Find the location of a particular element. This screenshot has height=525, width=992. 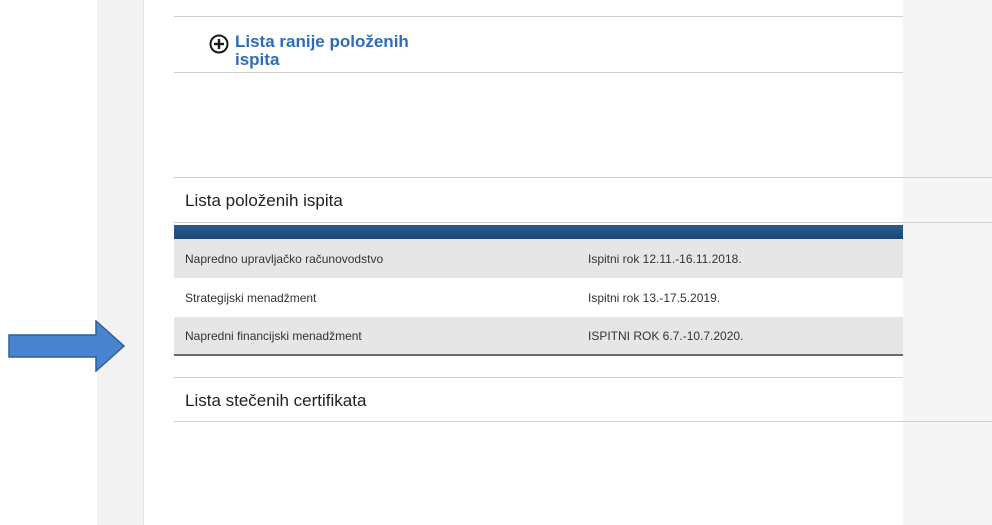

earlier-exams-toggle: Lista ranije položenih ispita is located at coordinates (332, 51).